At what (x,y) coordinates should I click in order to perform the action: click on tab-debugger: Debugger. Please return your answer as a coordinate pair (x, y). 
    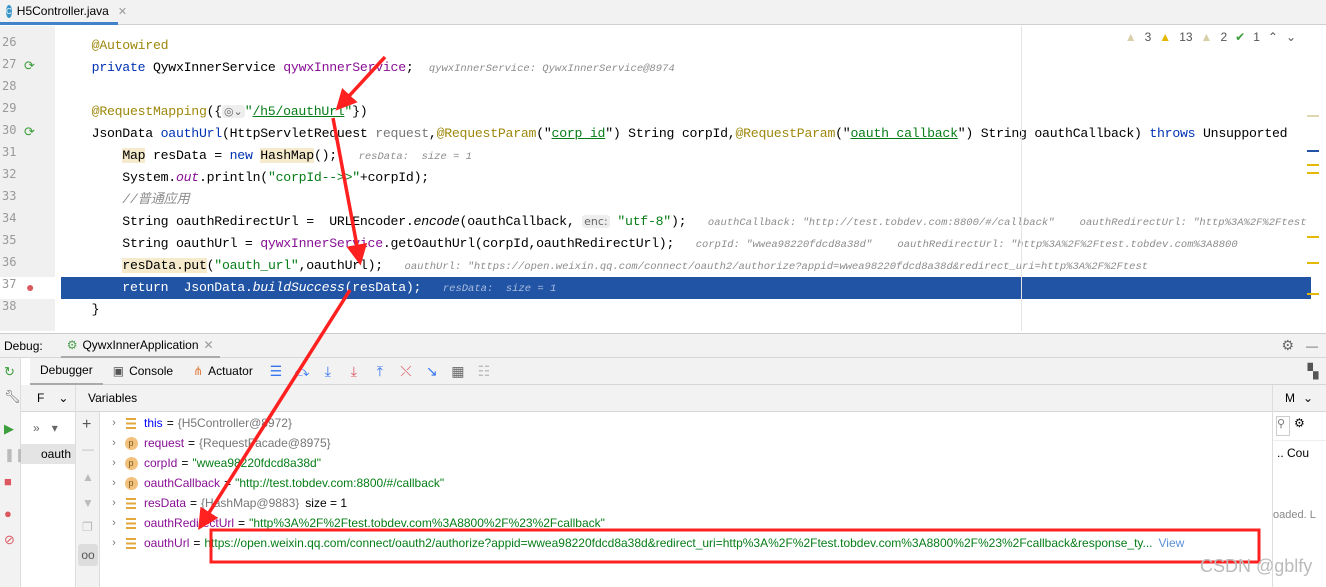
    Looking at the image, I should click on (66, 371).